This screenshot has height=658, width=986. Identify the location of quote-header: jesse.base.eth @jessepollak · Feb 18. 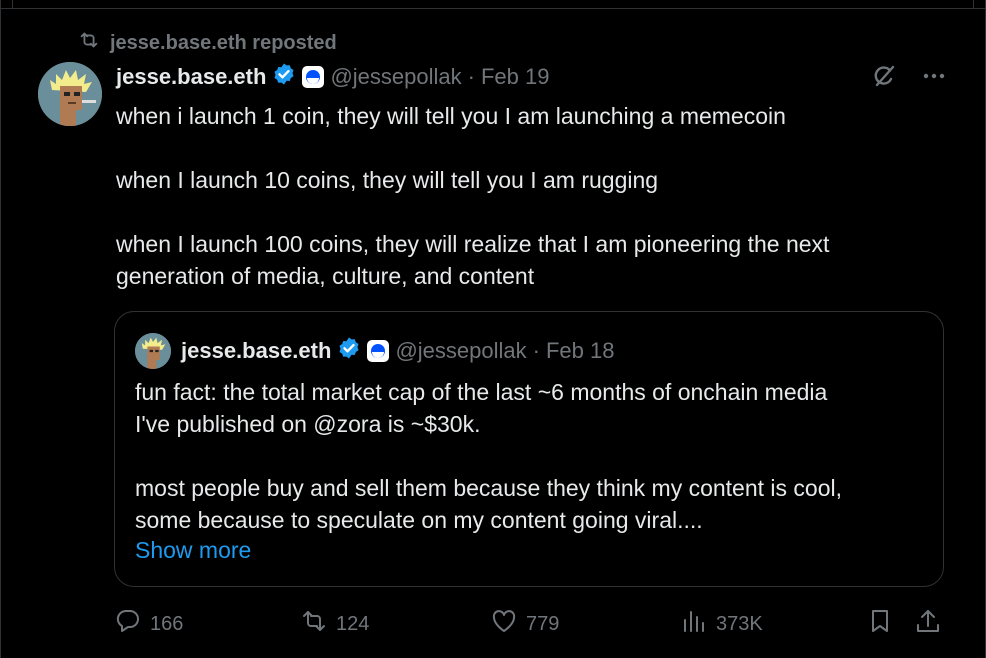
(375, 351).